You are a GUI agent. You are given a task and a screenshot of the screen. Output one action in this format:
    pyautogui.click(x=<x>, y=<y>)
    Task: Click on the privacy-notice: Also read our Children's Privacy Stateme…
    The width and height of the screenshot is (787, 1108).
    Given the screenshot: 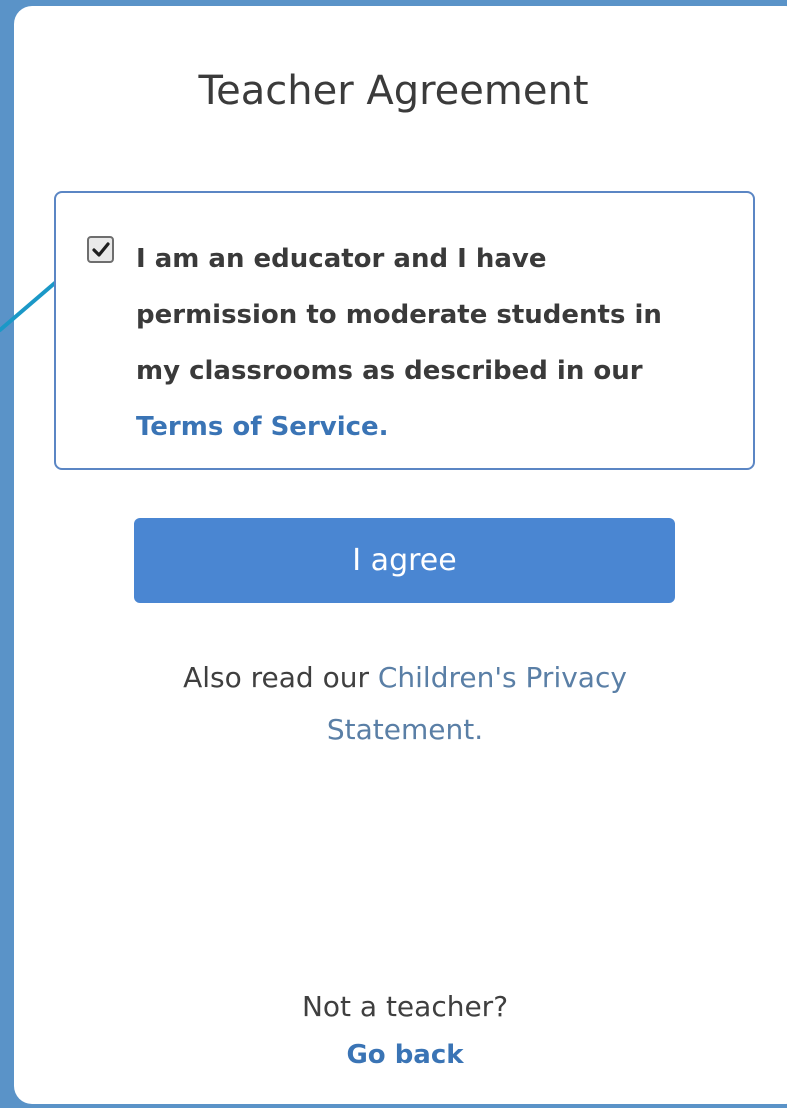 What is the action you would take?
    pyautogui.click(x=393, y=704)
    